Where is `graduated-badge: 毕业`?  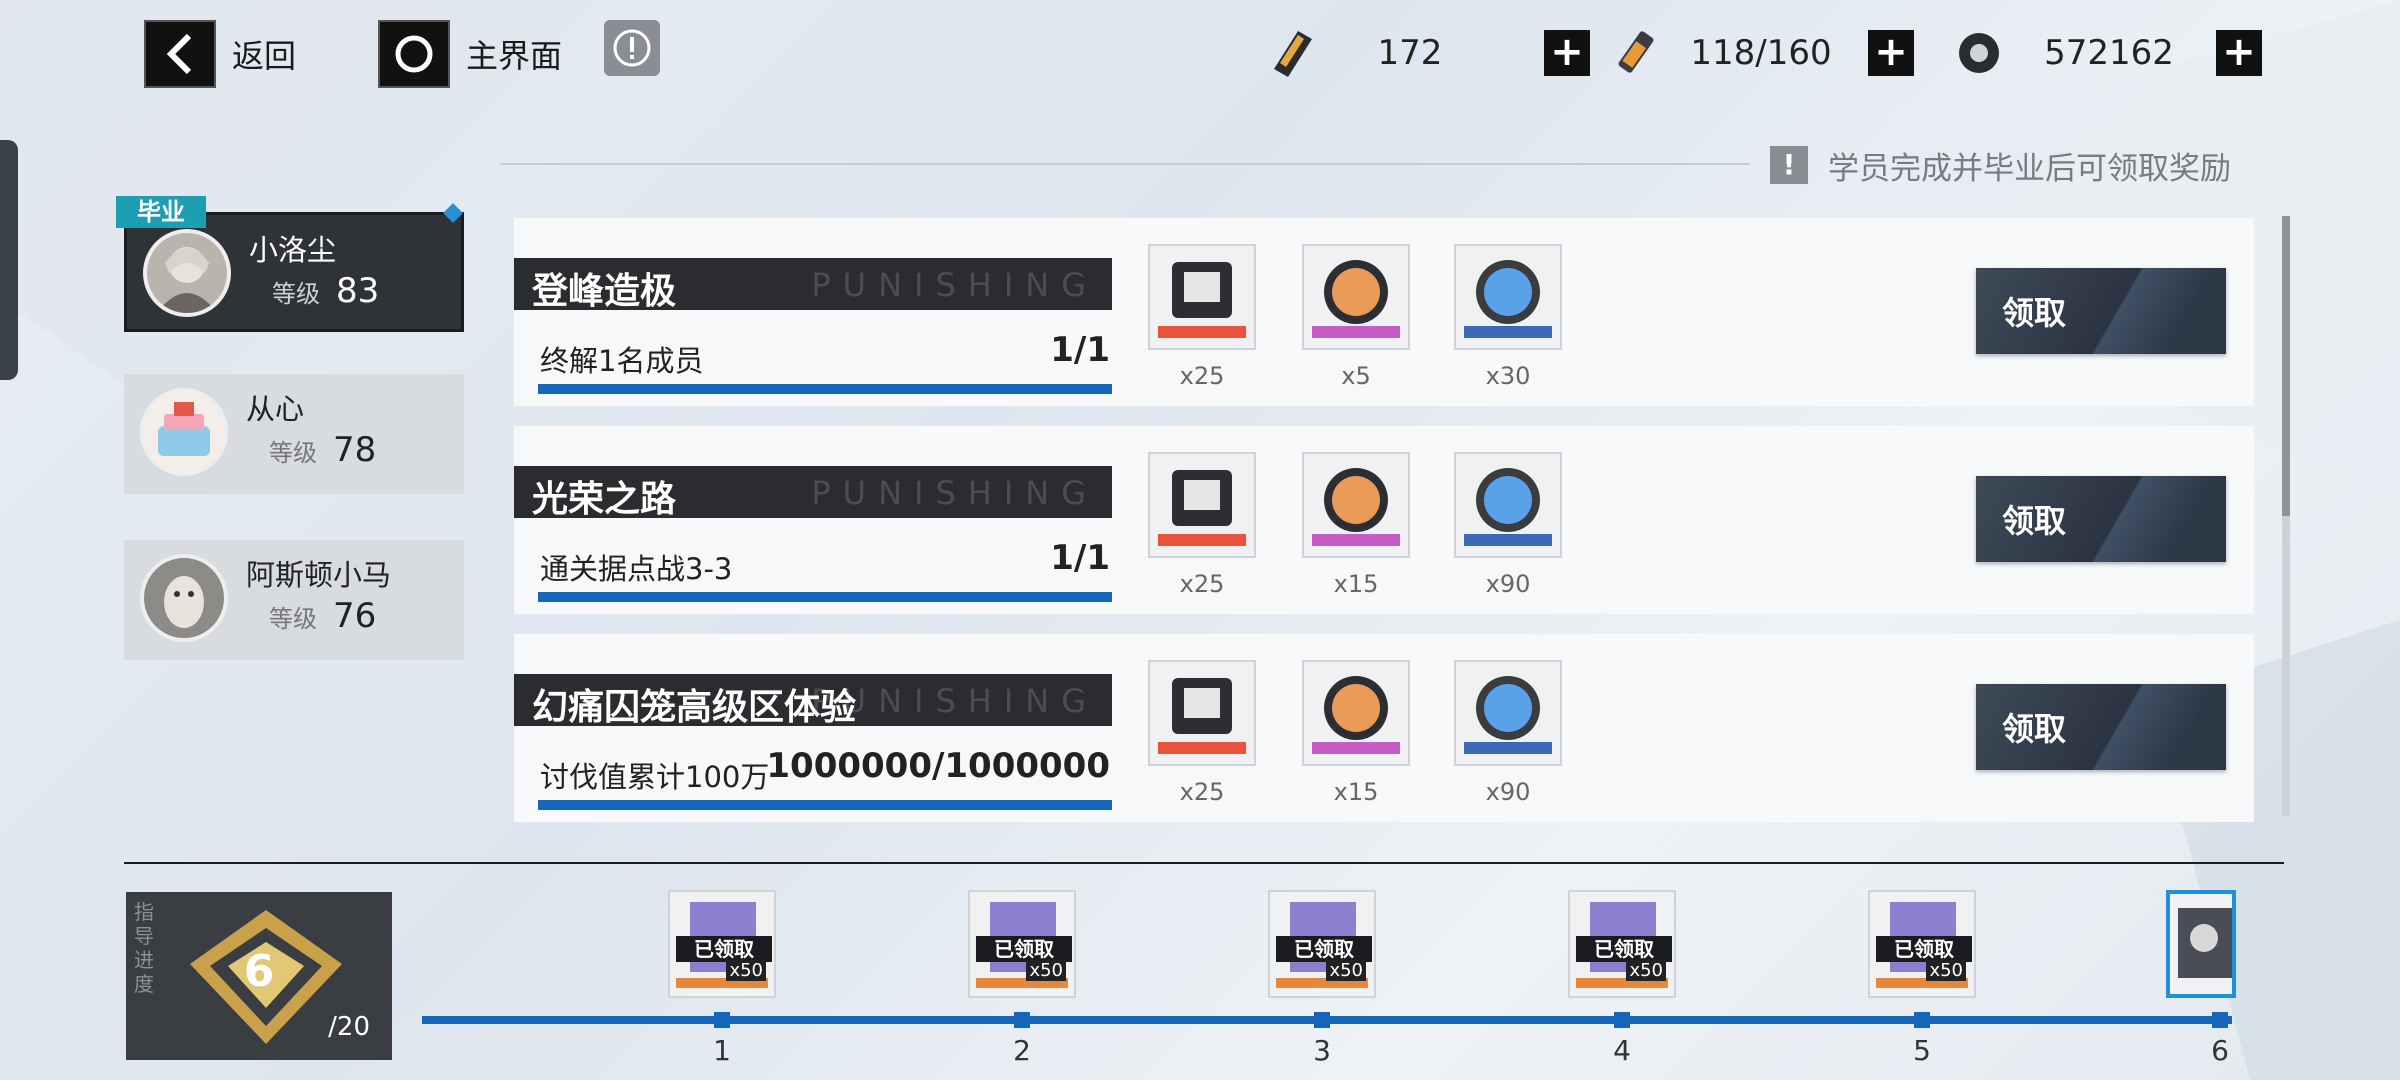
graduated-badge: 毕业 is located at coordinates (161, 212).